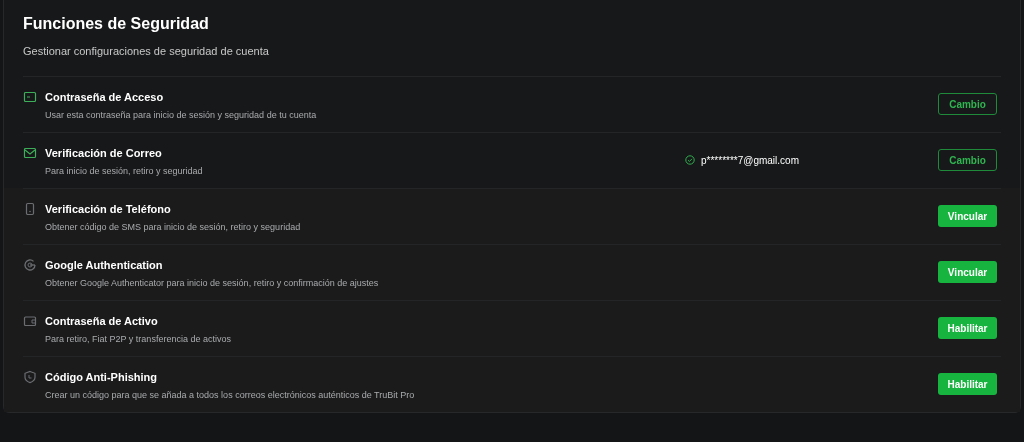 The width and height of the screenshot is (1024, 442). Describe the element at coordinates (212, 282) in the screenshot. I see `item-description: Obtener Google Authenticator para inicio de sesión, retiro y confirmación de ajustes` at that location.